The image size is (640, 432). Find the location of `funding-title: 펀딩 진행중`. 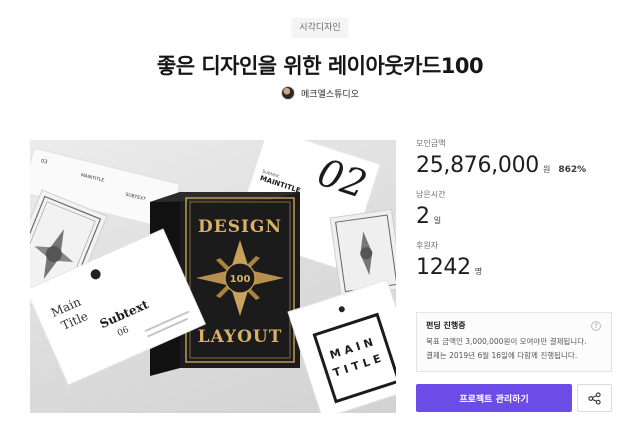

funding-title: 펀딩 진행중 is located at coordinates (446, 325).